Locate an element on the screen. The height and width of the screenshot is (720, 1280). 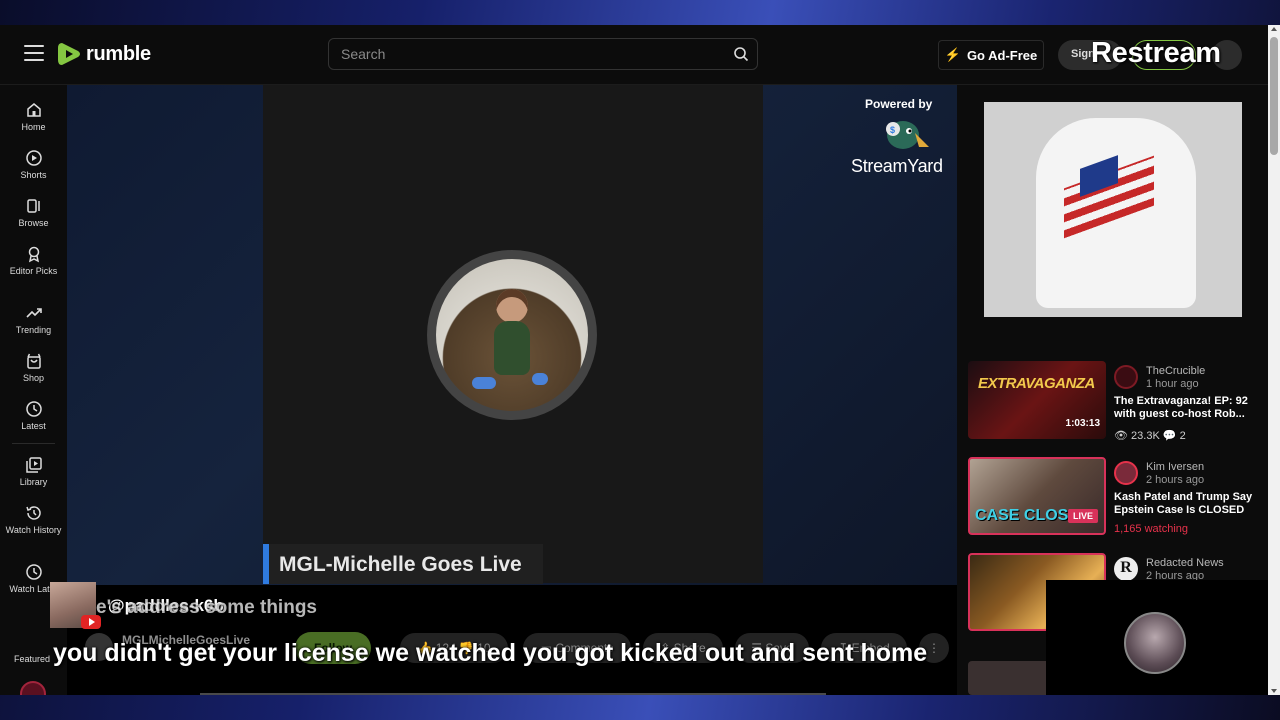
stream-title-banner: MGL-Michelle Goes Live is located at coordinates (403, 564).